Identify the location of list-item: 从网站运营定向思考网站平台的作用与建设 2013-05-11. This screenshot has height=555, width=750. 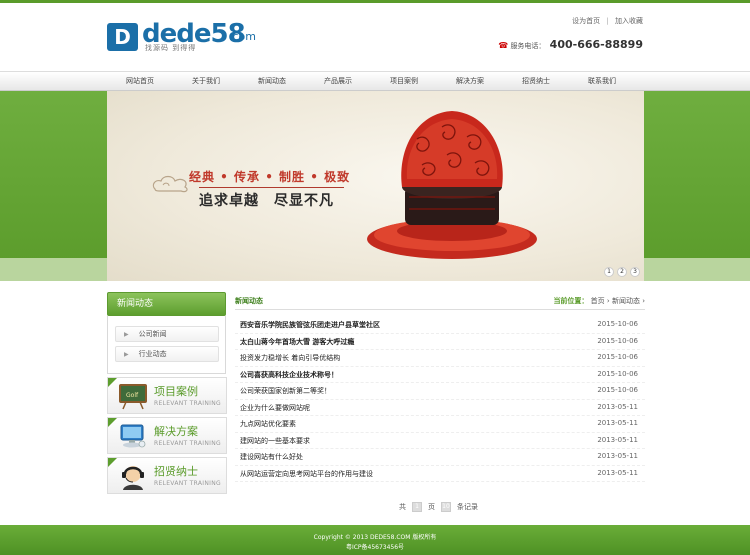
(440, 474).